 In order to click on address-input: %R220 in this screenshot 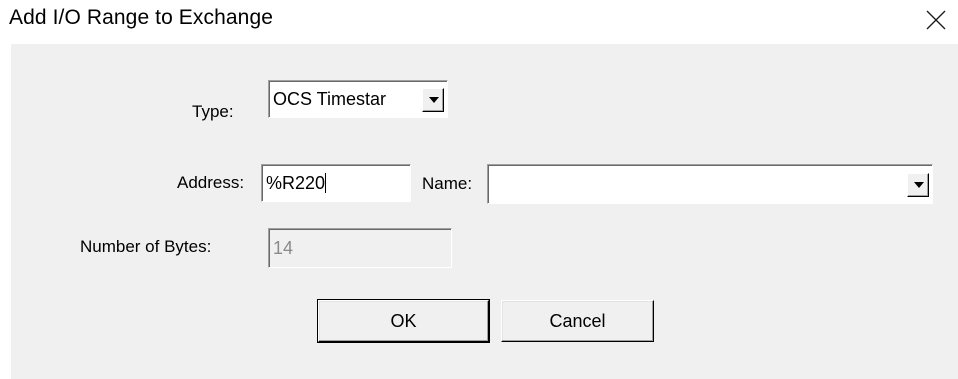, I will do `click(336, 183)`.